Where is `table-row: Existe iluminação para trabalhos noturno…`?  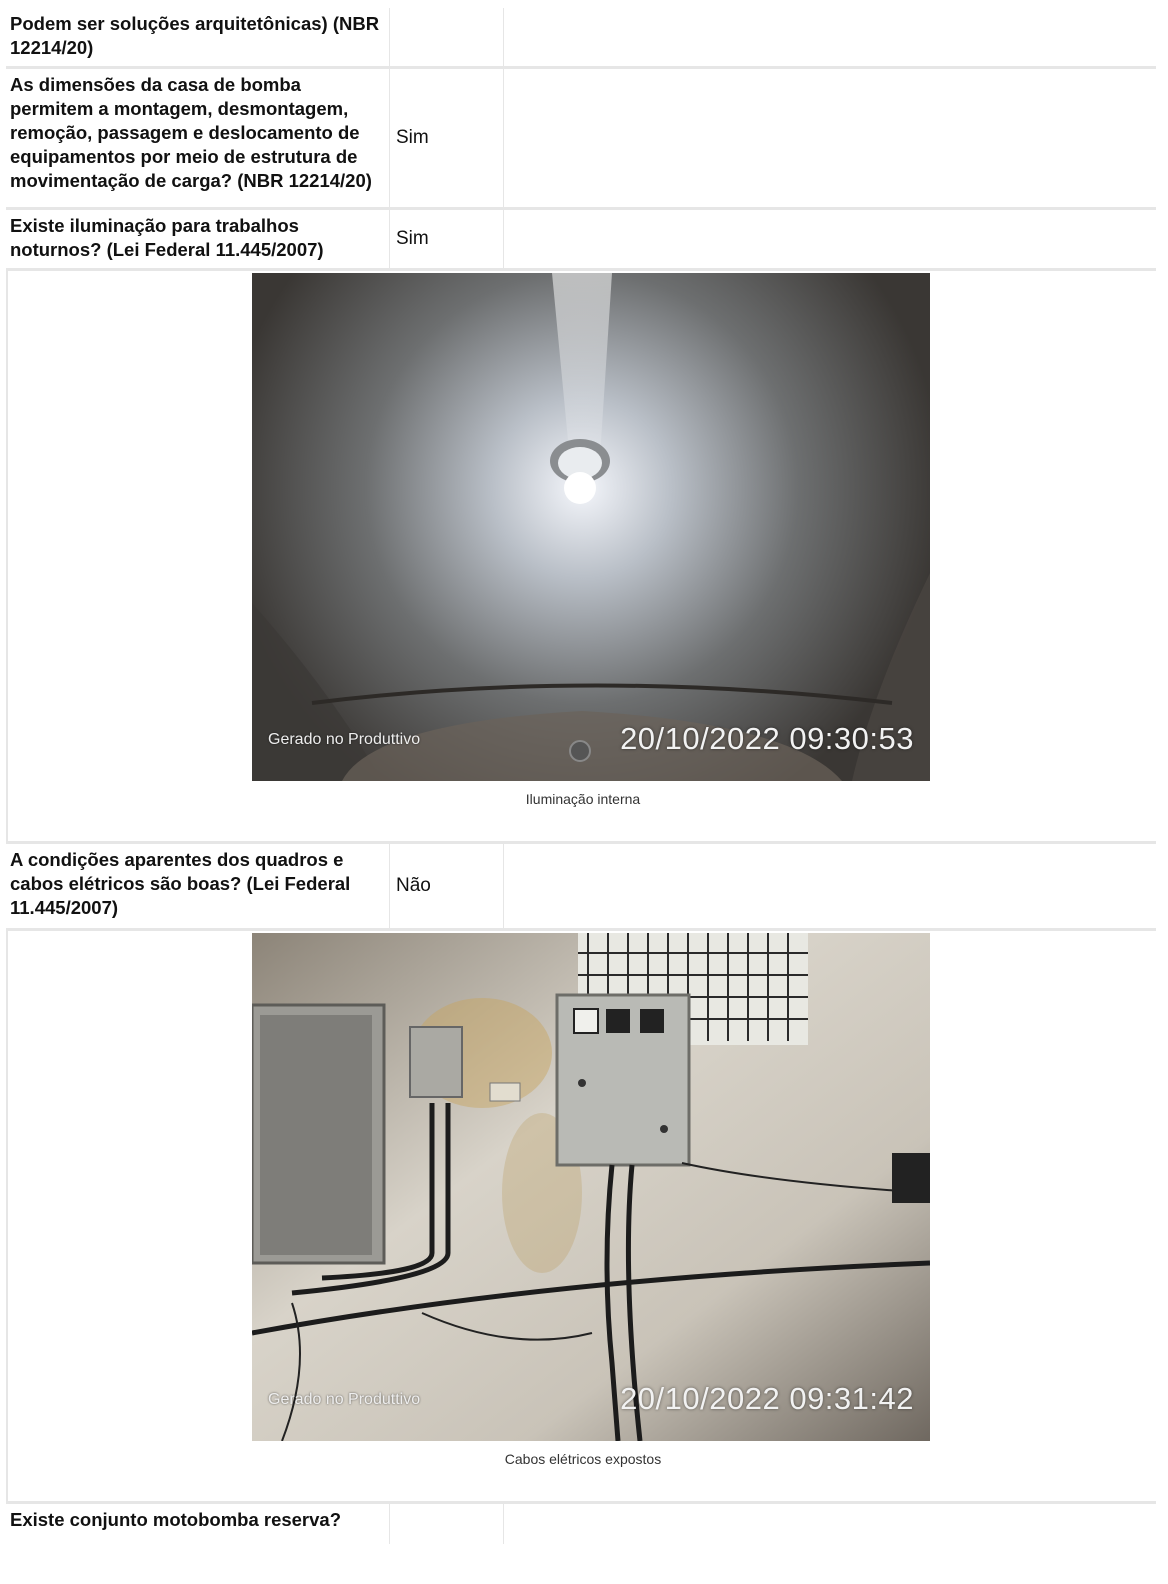 table-row: Existe iluminação para trabalhos noturno… is located at coordinates (581, 240).